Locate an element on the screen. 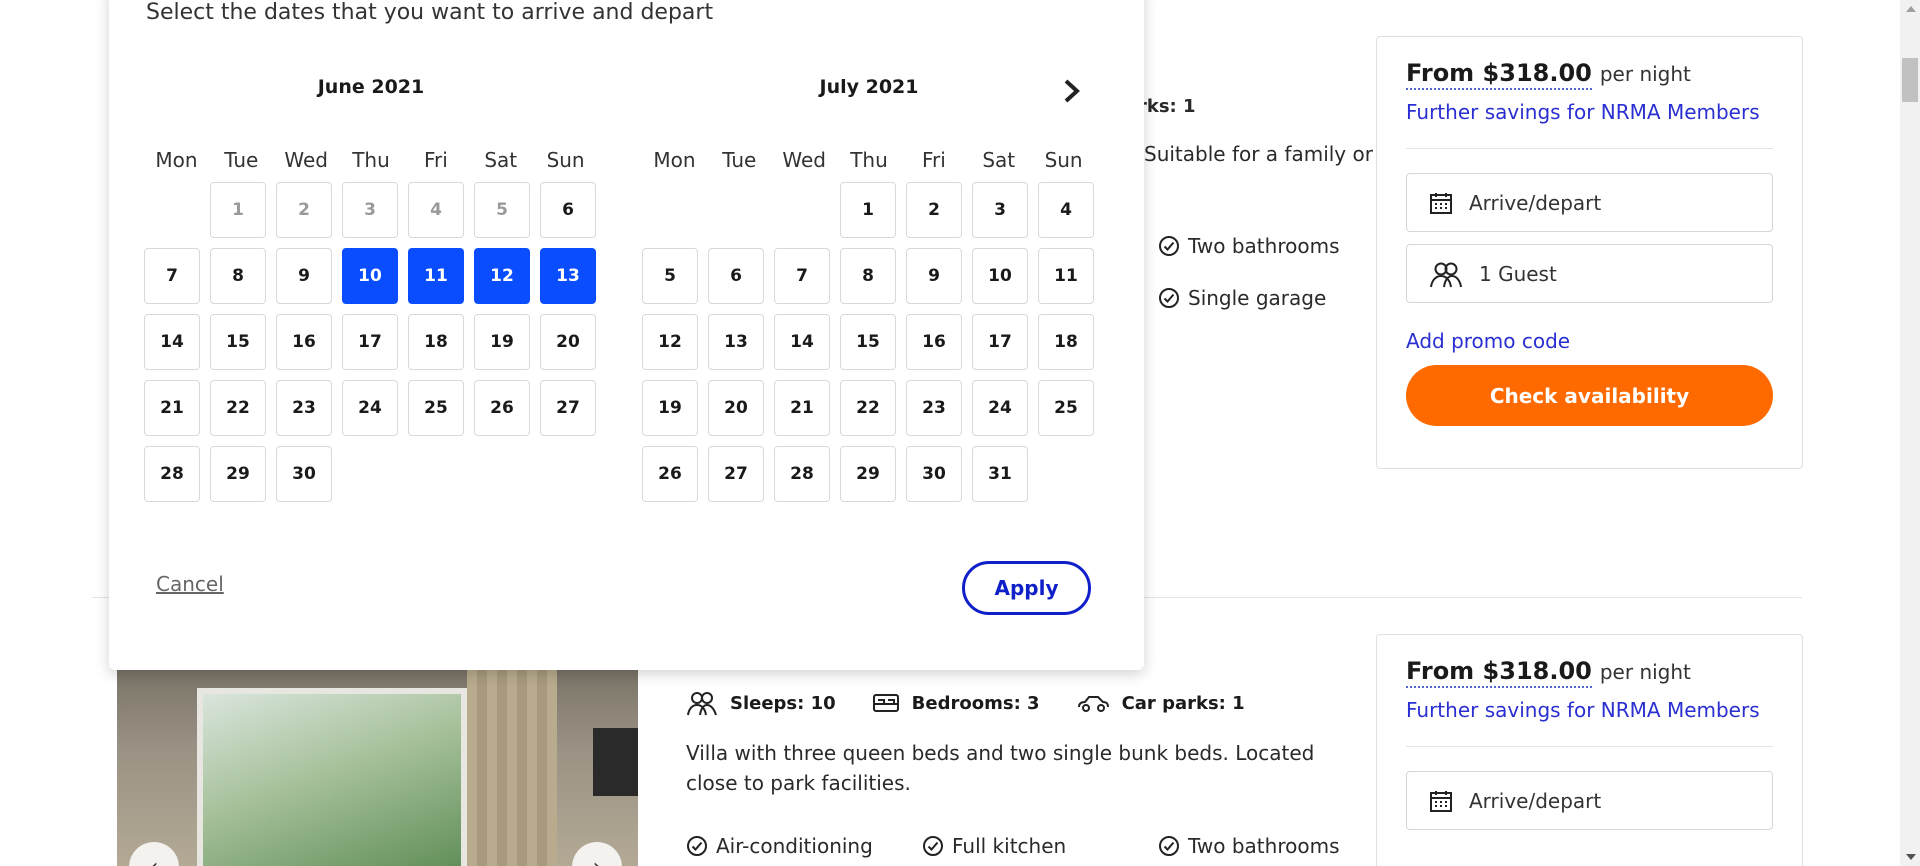 This screenshot has width=1920, height=866. check-availability-button: Check availability is located at coordinates (1589, 395).